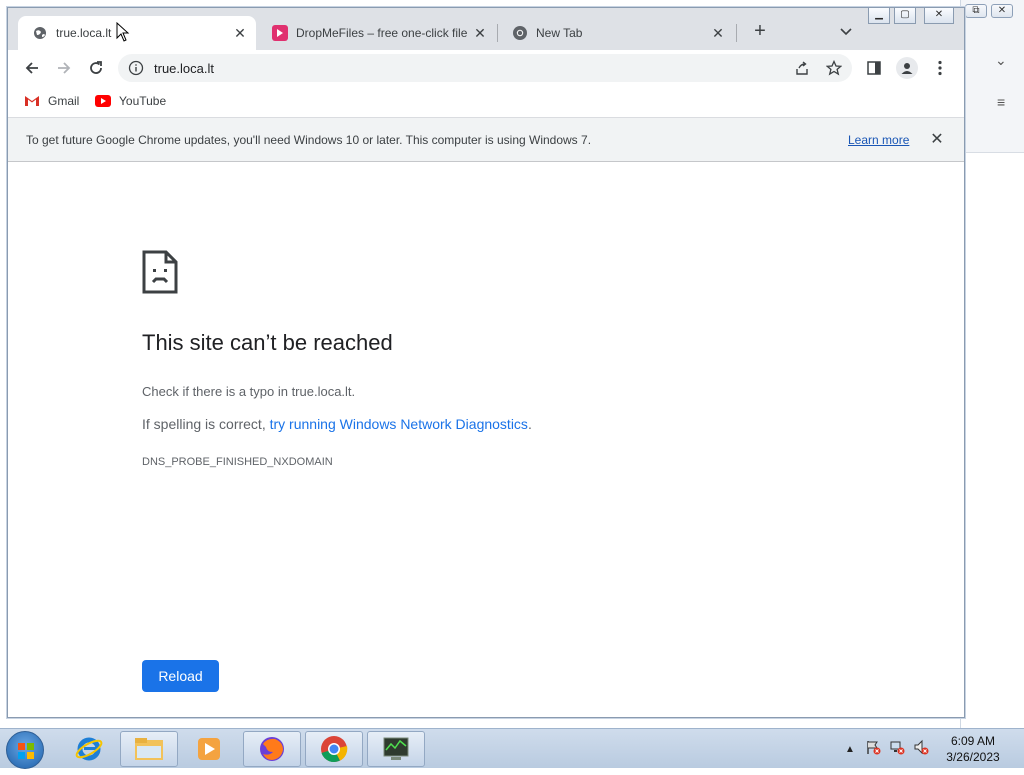  Describe the element at coordinates (1001, 60) in the screenshot. I see `chevron-down-icon: ⌄` at that location.